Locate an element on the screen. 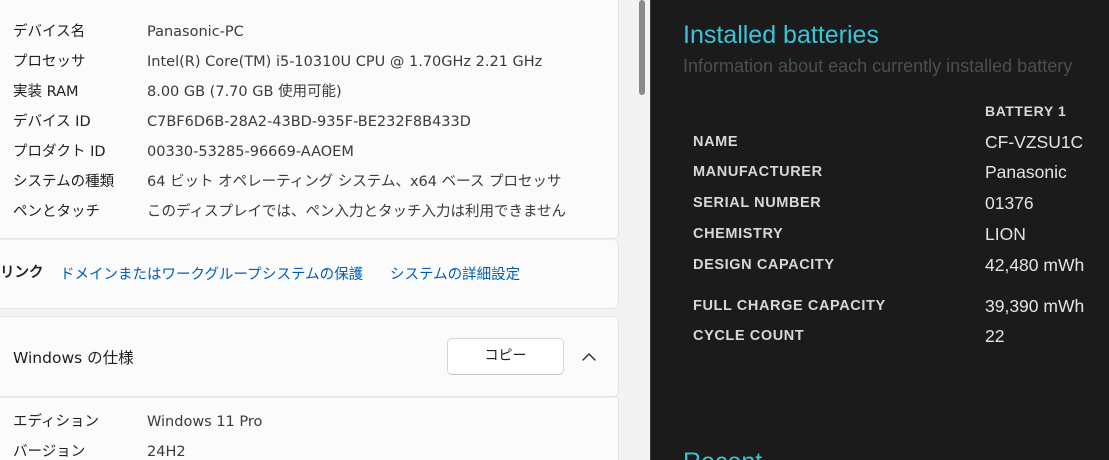 This screenshot has width=1109, height=460. spec-label: バージョン is located at coordinates (49, 452).